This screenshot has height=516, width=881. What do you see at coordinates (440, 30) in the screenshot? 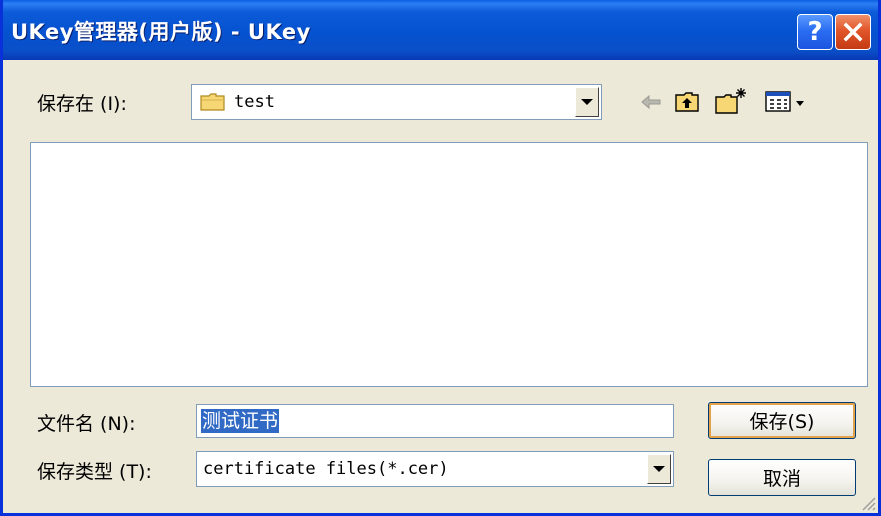
I see `title-bar: UKey管理器(用户版) - UKey ?` at bounding box center [440, 30].